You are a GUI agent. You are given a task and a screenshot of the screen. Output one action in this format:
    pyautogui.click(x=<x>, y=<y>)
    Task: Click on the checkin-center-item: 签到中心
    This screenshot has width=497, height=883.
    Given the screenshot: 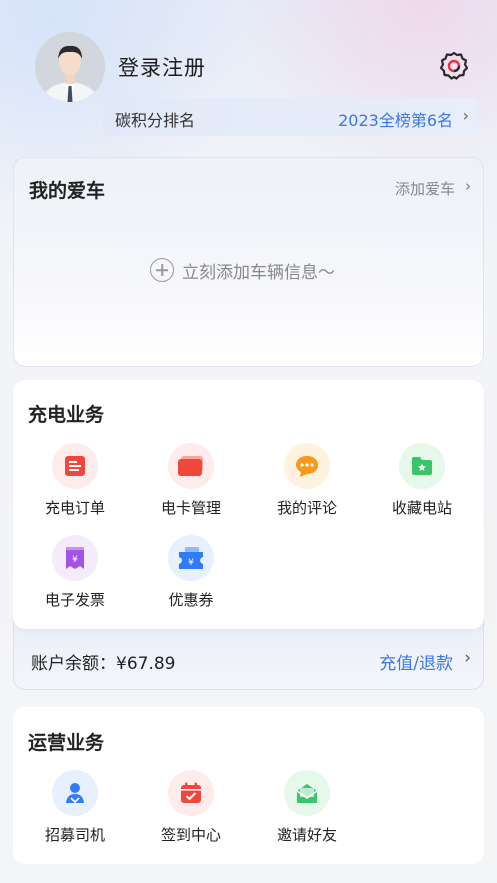 What is the action you would take?
    pyautogui.click(x=191, y=807)
    